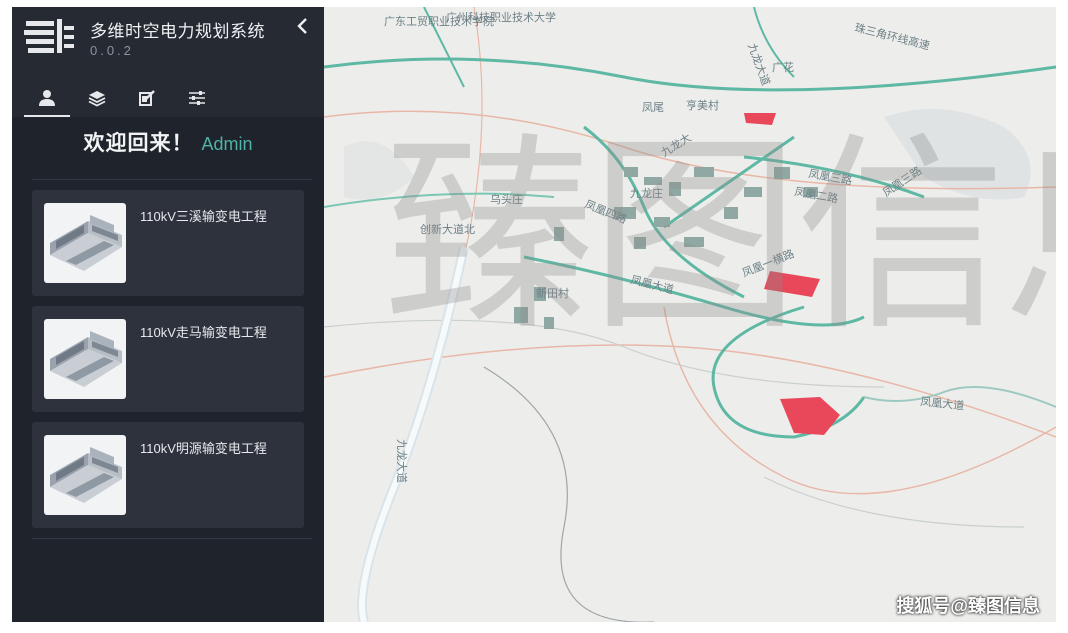 The height and width of the screenshot is (633, 1068). I want to click on tab-user, so click(47, 100).